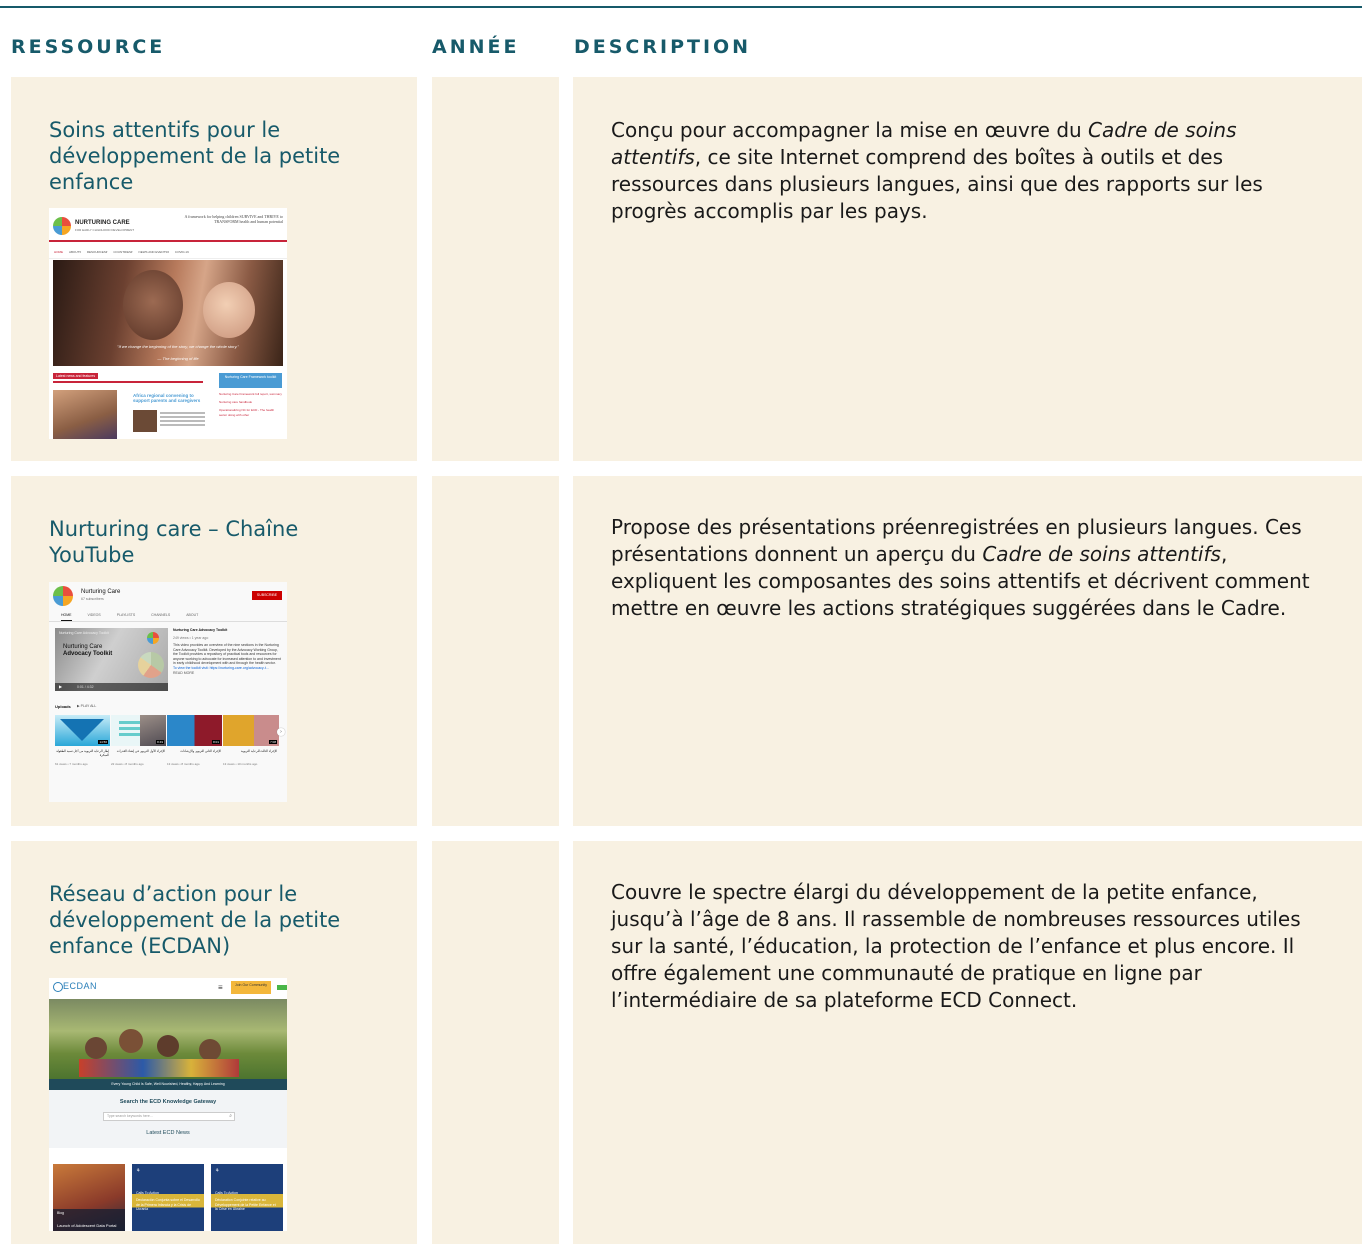 The width and height of the screenshot is (1362, 1244). What do you see at coordinates (60, 686) in the screenshot?
I see `play-icon: ▶` at bounding box center [60, 686].